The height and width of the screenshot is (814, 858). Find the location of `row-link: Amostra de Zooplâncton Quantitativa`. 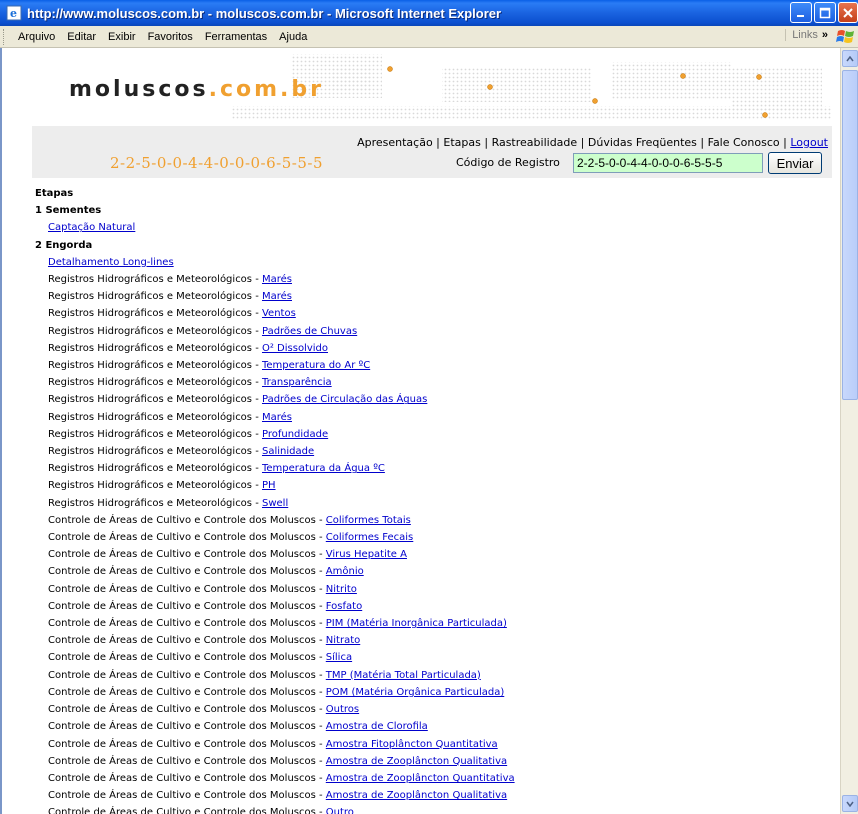

row-link: Amostra de Zooplâncton Quantitativa is located at coordinates (420, 778).